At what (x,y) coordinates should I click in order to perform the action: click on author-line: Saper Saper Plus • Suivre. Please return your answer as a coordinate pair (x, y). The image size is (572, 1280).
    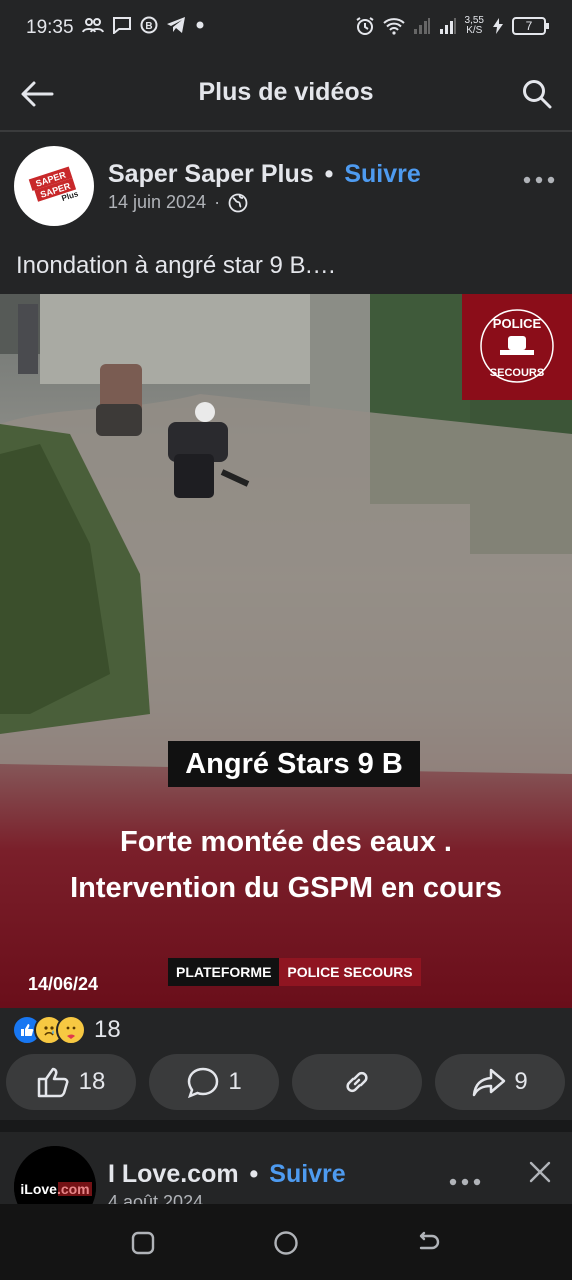
    Looking at the image, I should click on (264, 174).